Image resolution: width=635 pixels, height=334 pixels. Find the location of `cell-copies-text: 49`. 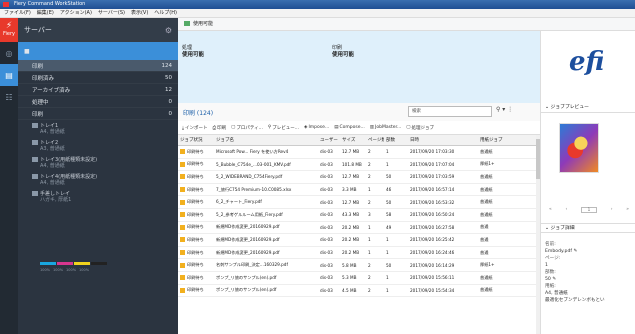

cell-copies-text: 49 is located at coordinates (389, 227).